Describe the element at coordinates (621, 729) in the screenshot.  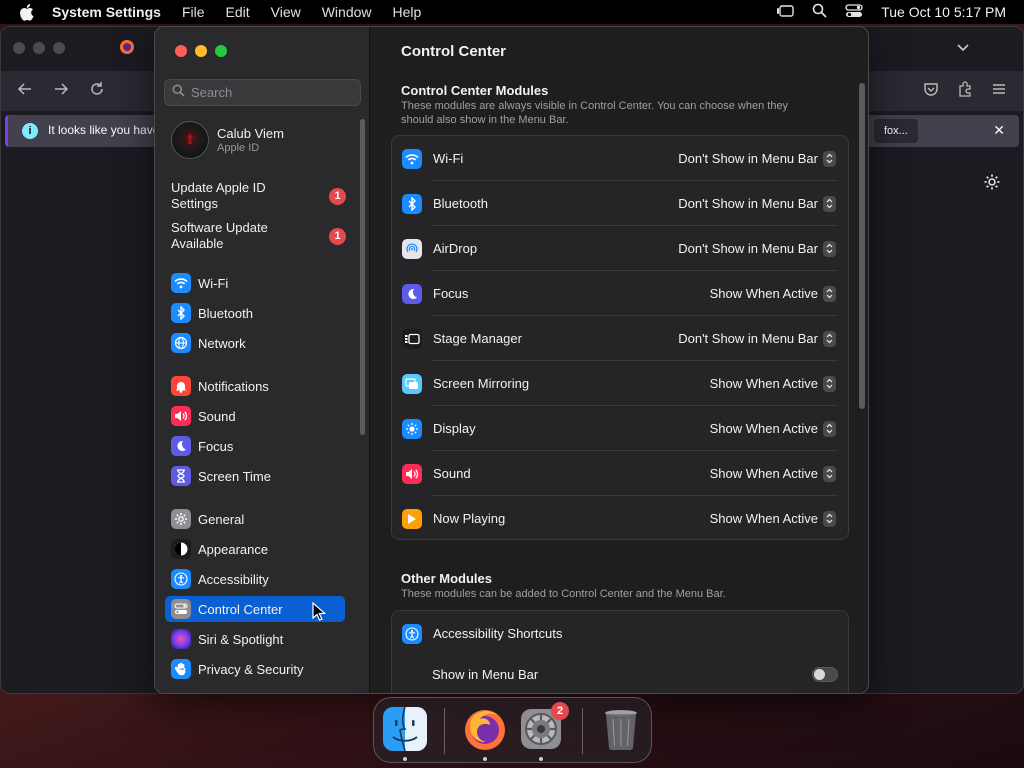
I see `trash-icon` at that location.